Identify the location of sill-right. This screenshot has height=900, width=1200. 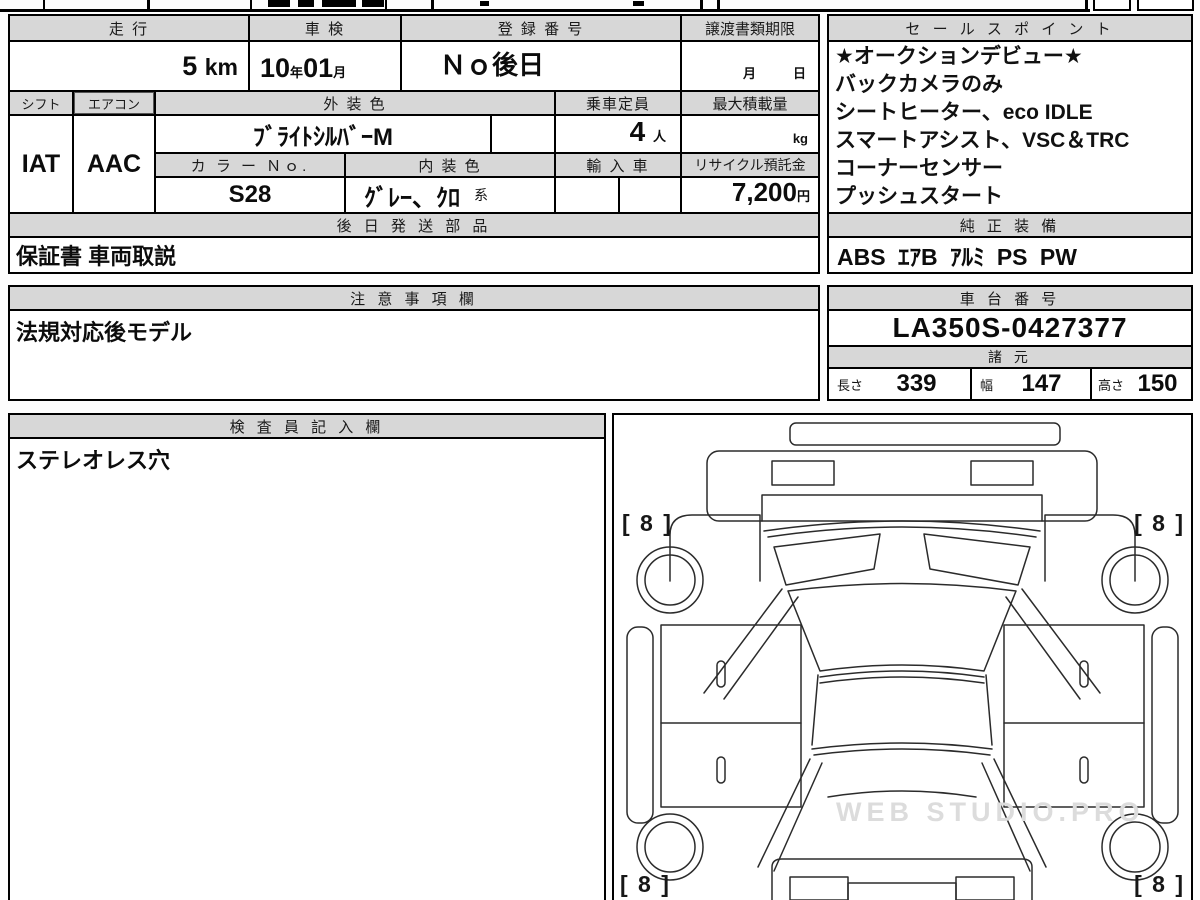
(1165, 725).